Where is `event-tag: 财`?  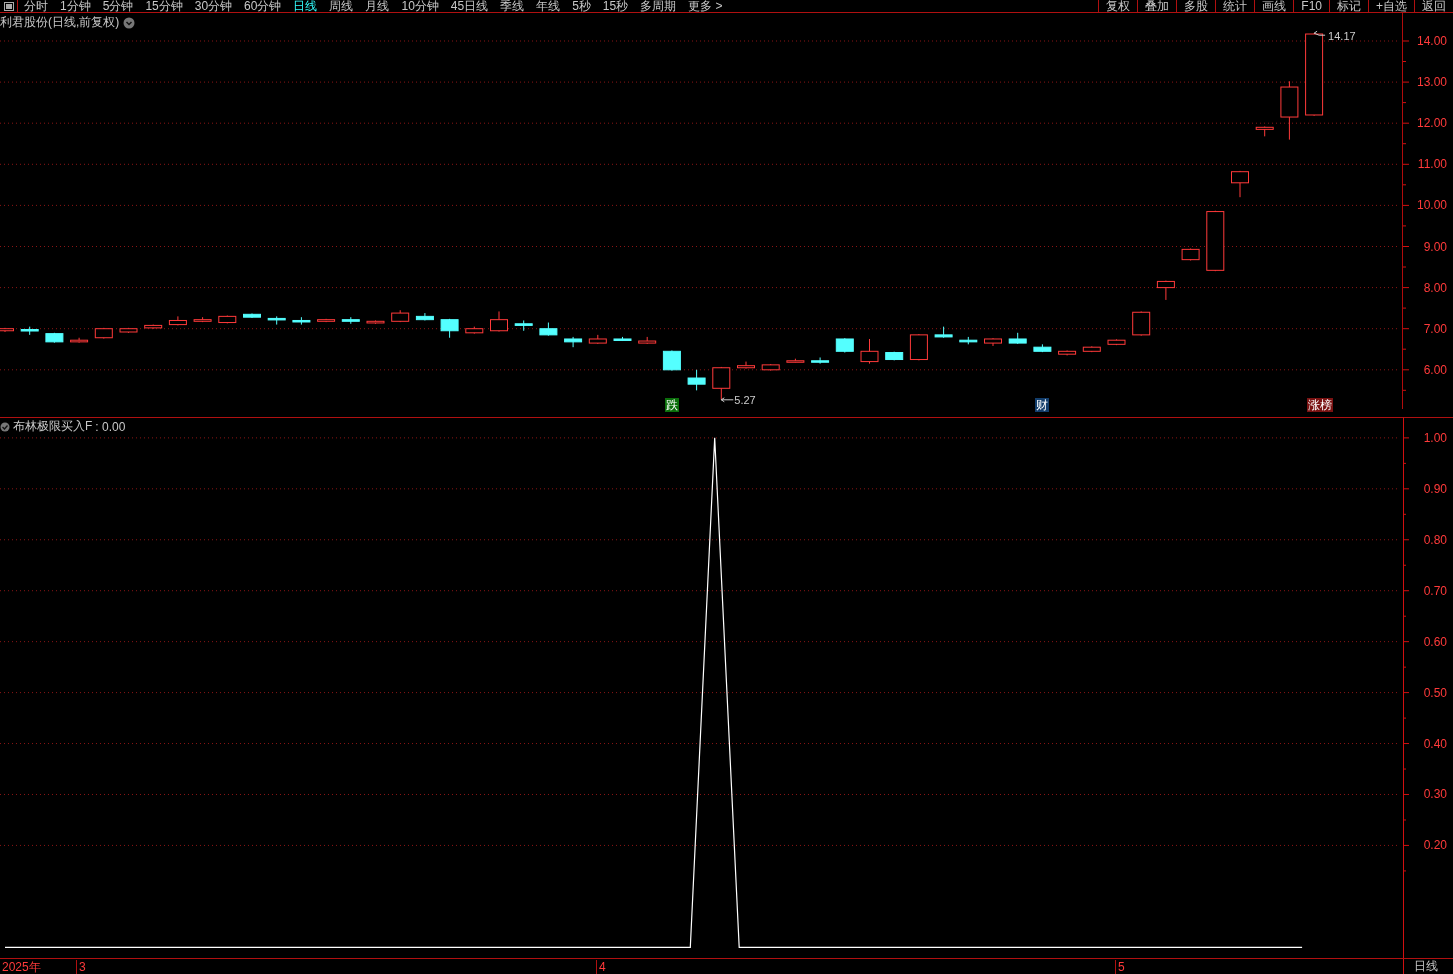
event-tag: 财 is located at coordinates (1042, 405).